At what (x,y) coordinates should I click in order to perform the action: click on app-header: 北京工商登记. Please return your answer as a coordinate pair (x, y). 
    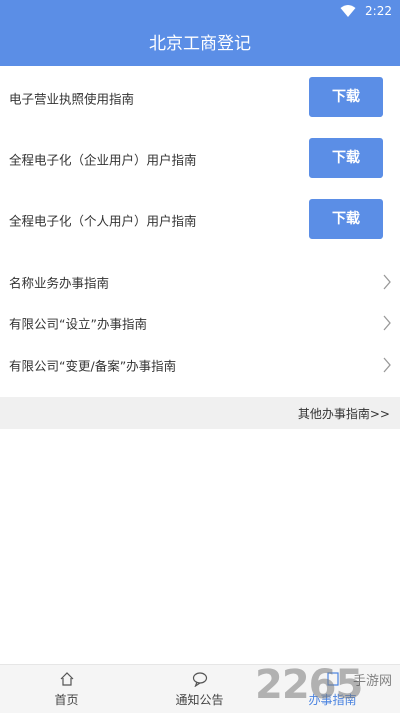
    Looking at the image, I should click on (200, 45).